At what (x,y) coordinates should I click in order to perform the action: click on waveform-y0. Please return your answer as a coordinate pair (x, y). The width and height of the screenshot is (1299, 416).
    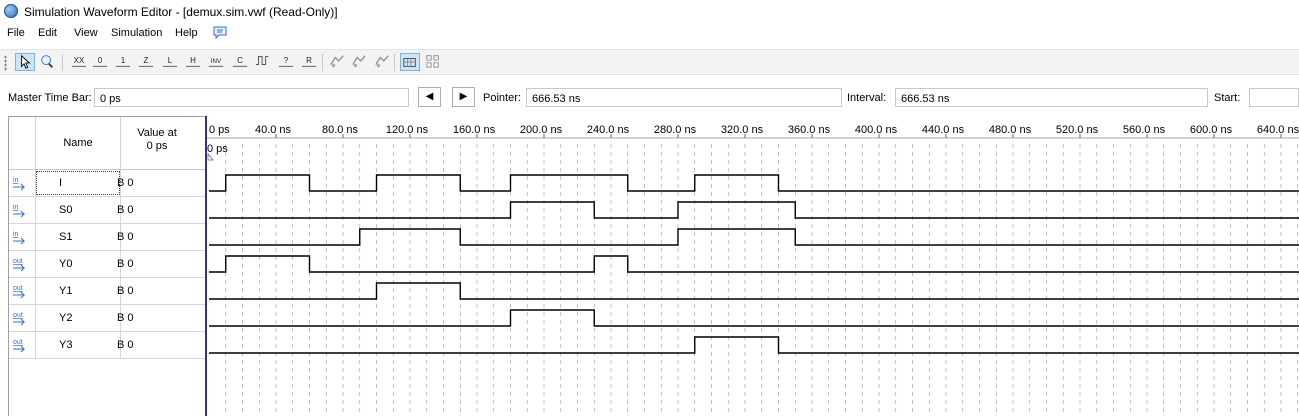
    Looking at the image, I should click on (754, 264).